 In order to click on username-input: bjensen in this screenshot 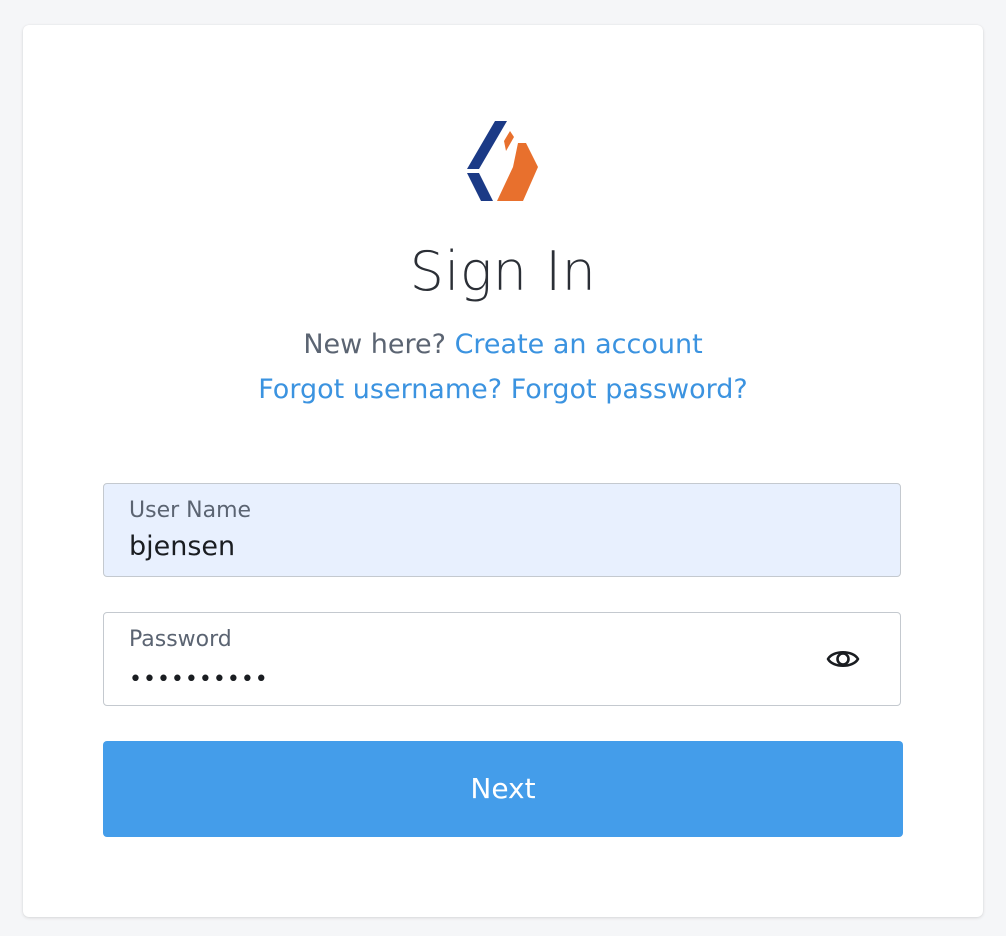, I will do `click(182, 547)`.